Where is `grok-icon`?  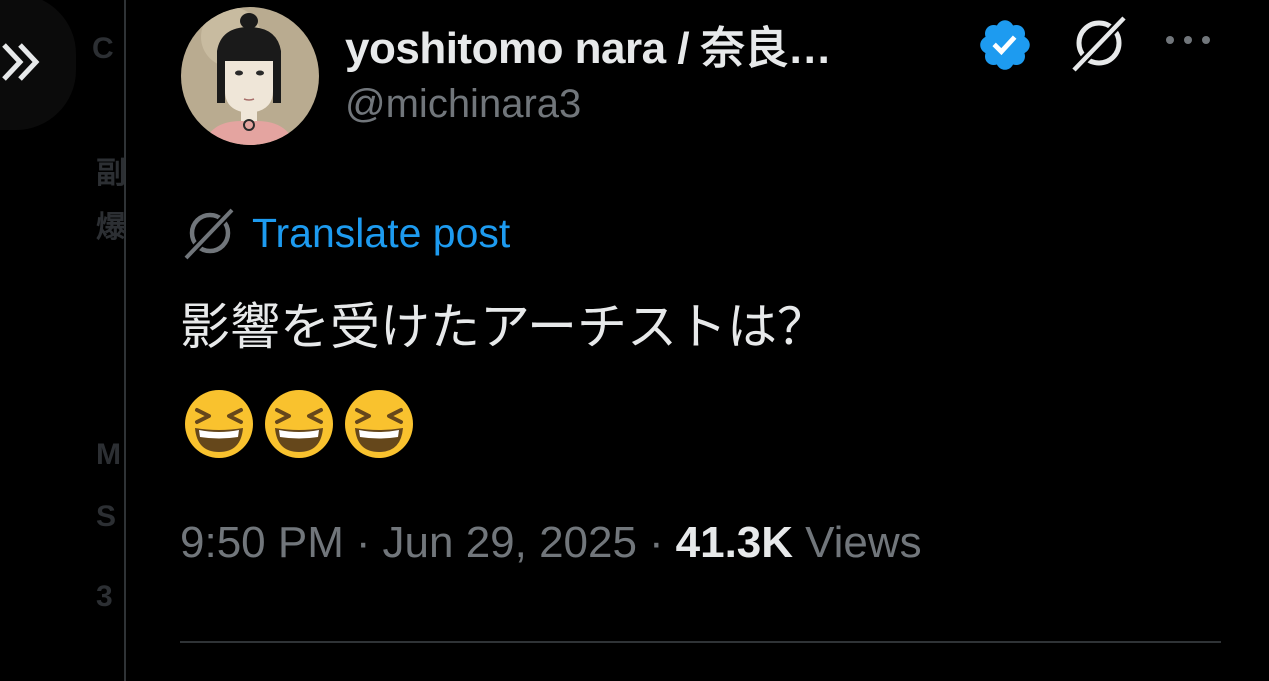
grok-icon is located at coordinates (1099, 43).